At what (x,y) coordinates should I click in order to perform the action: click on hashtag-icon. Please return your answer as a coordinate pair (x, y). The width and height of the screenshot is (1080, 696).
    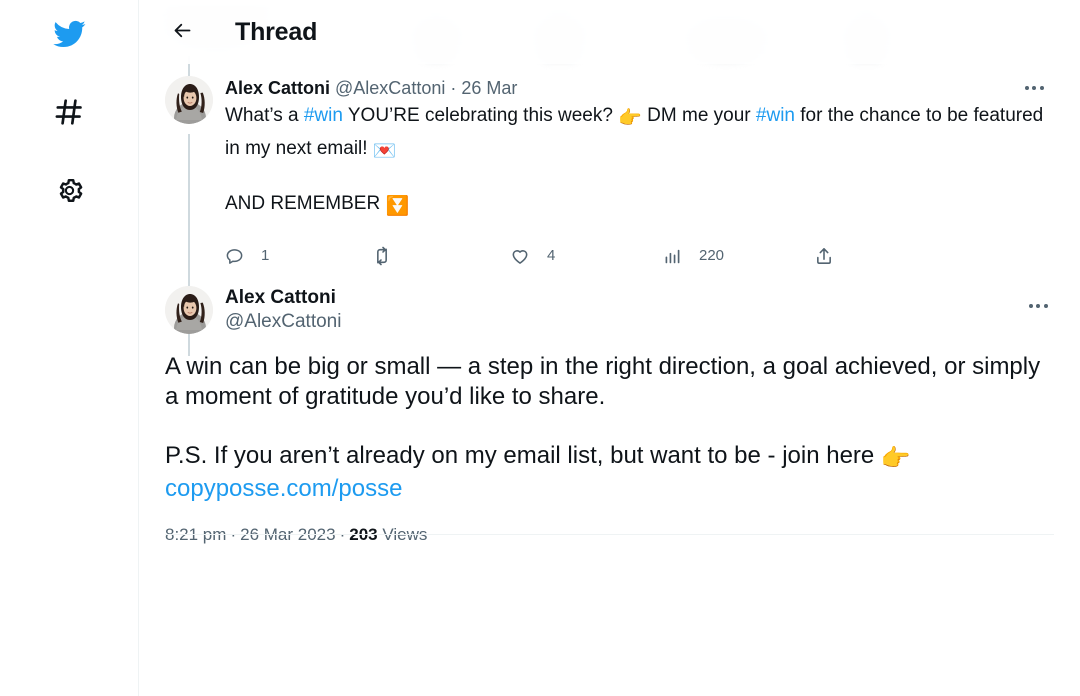
    Looking at the image, I should click on (69, 112).